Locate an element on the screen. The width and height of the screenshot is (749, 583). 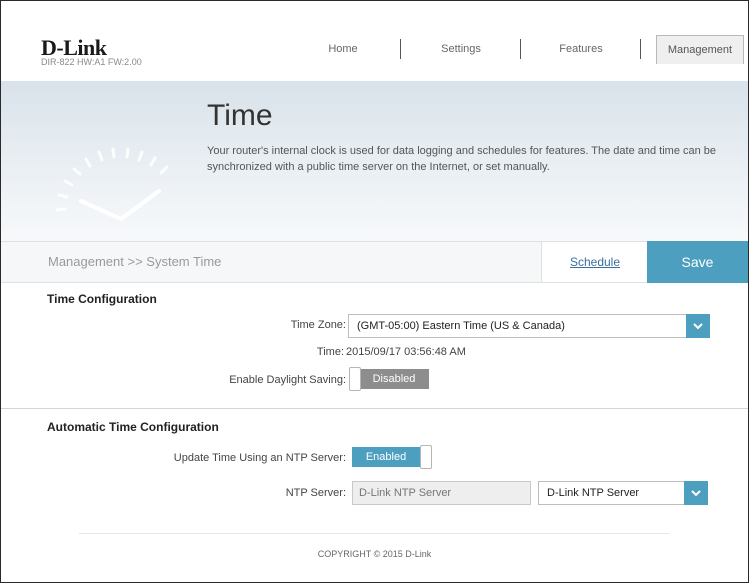
ntp-update-label: Update Time Using an NTP Server: is located at coordinates (259, 458).